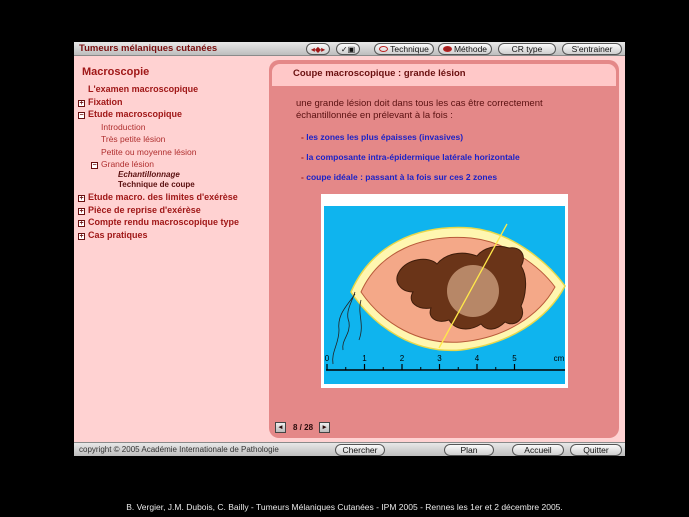  I want to click on next-page-button: ▸, so click(324, 427).